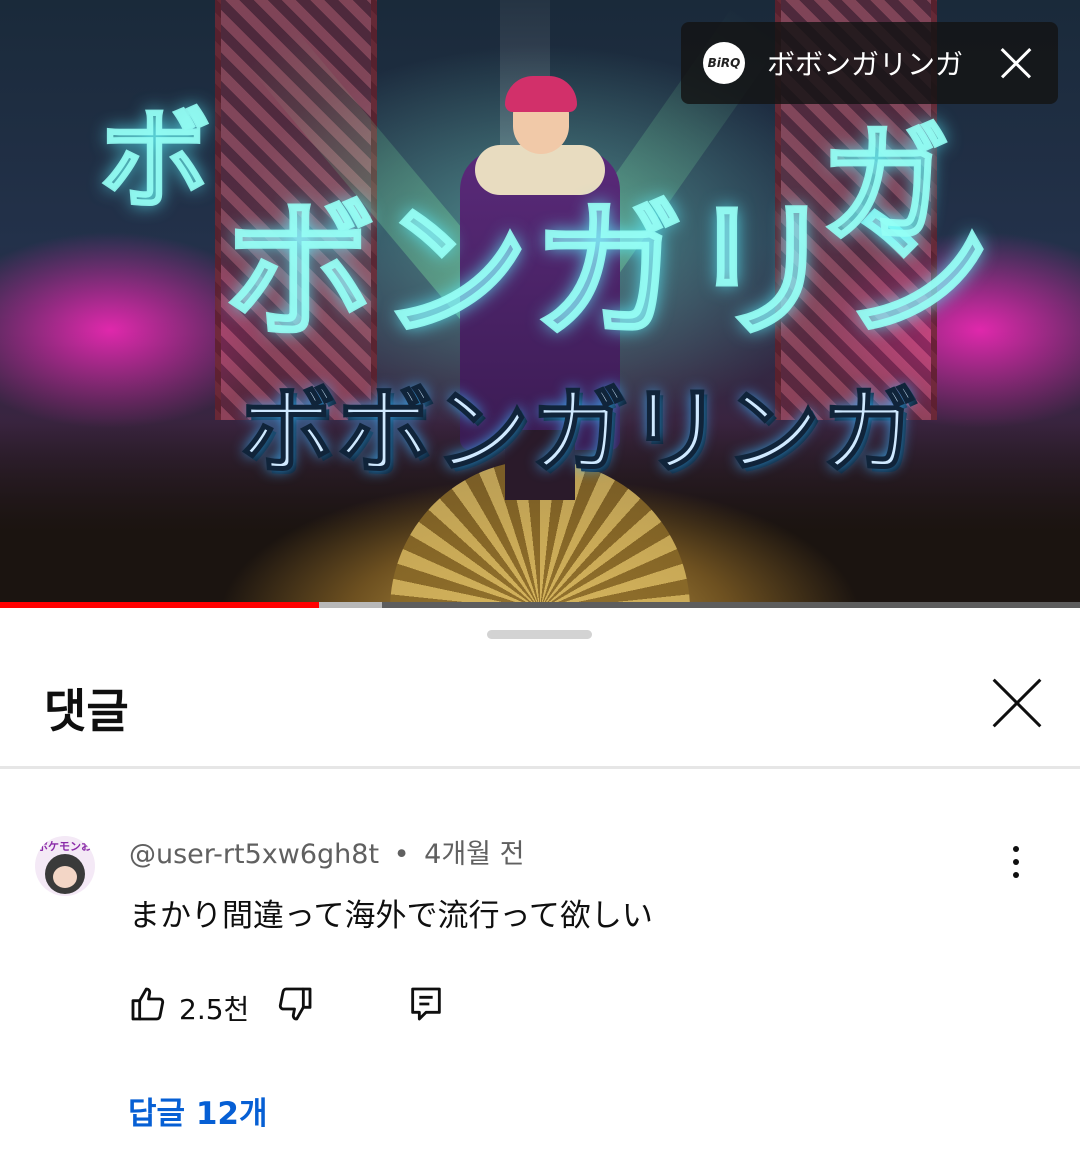 The image size is (1080, 1165). Describe the element at coordinates (426, 1004) in the screenshot. I see `reply-icon` at that location.